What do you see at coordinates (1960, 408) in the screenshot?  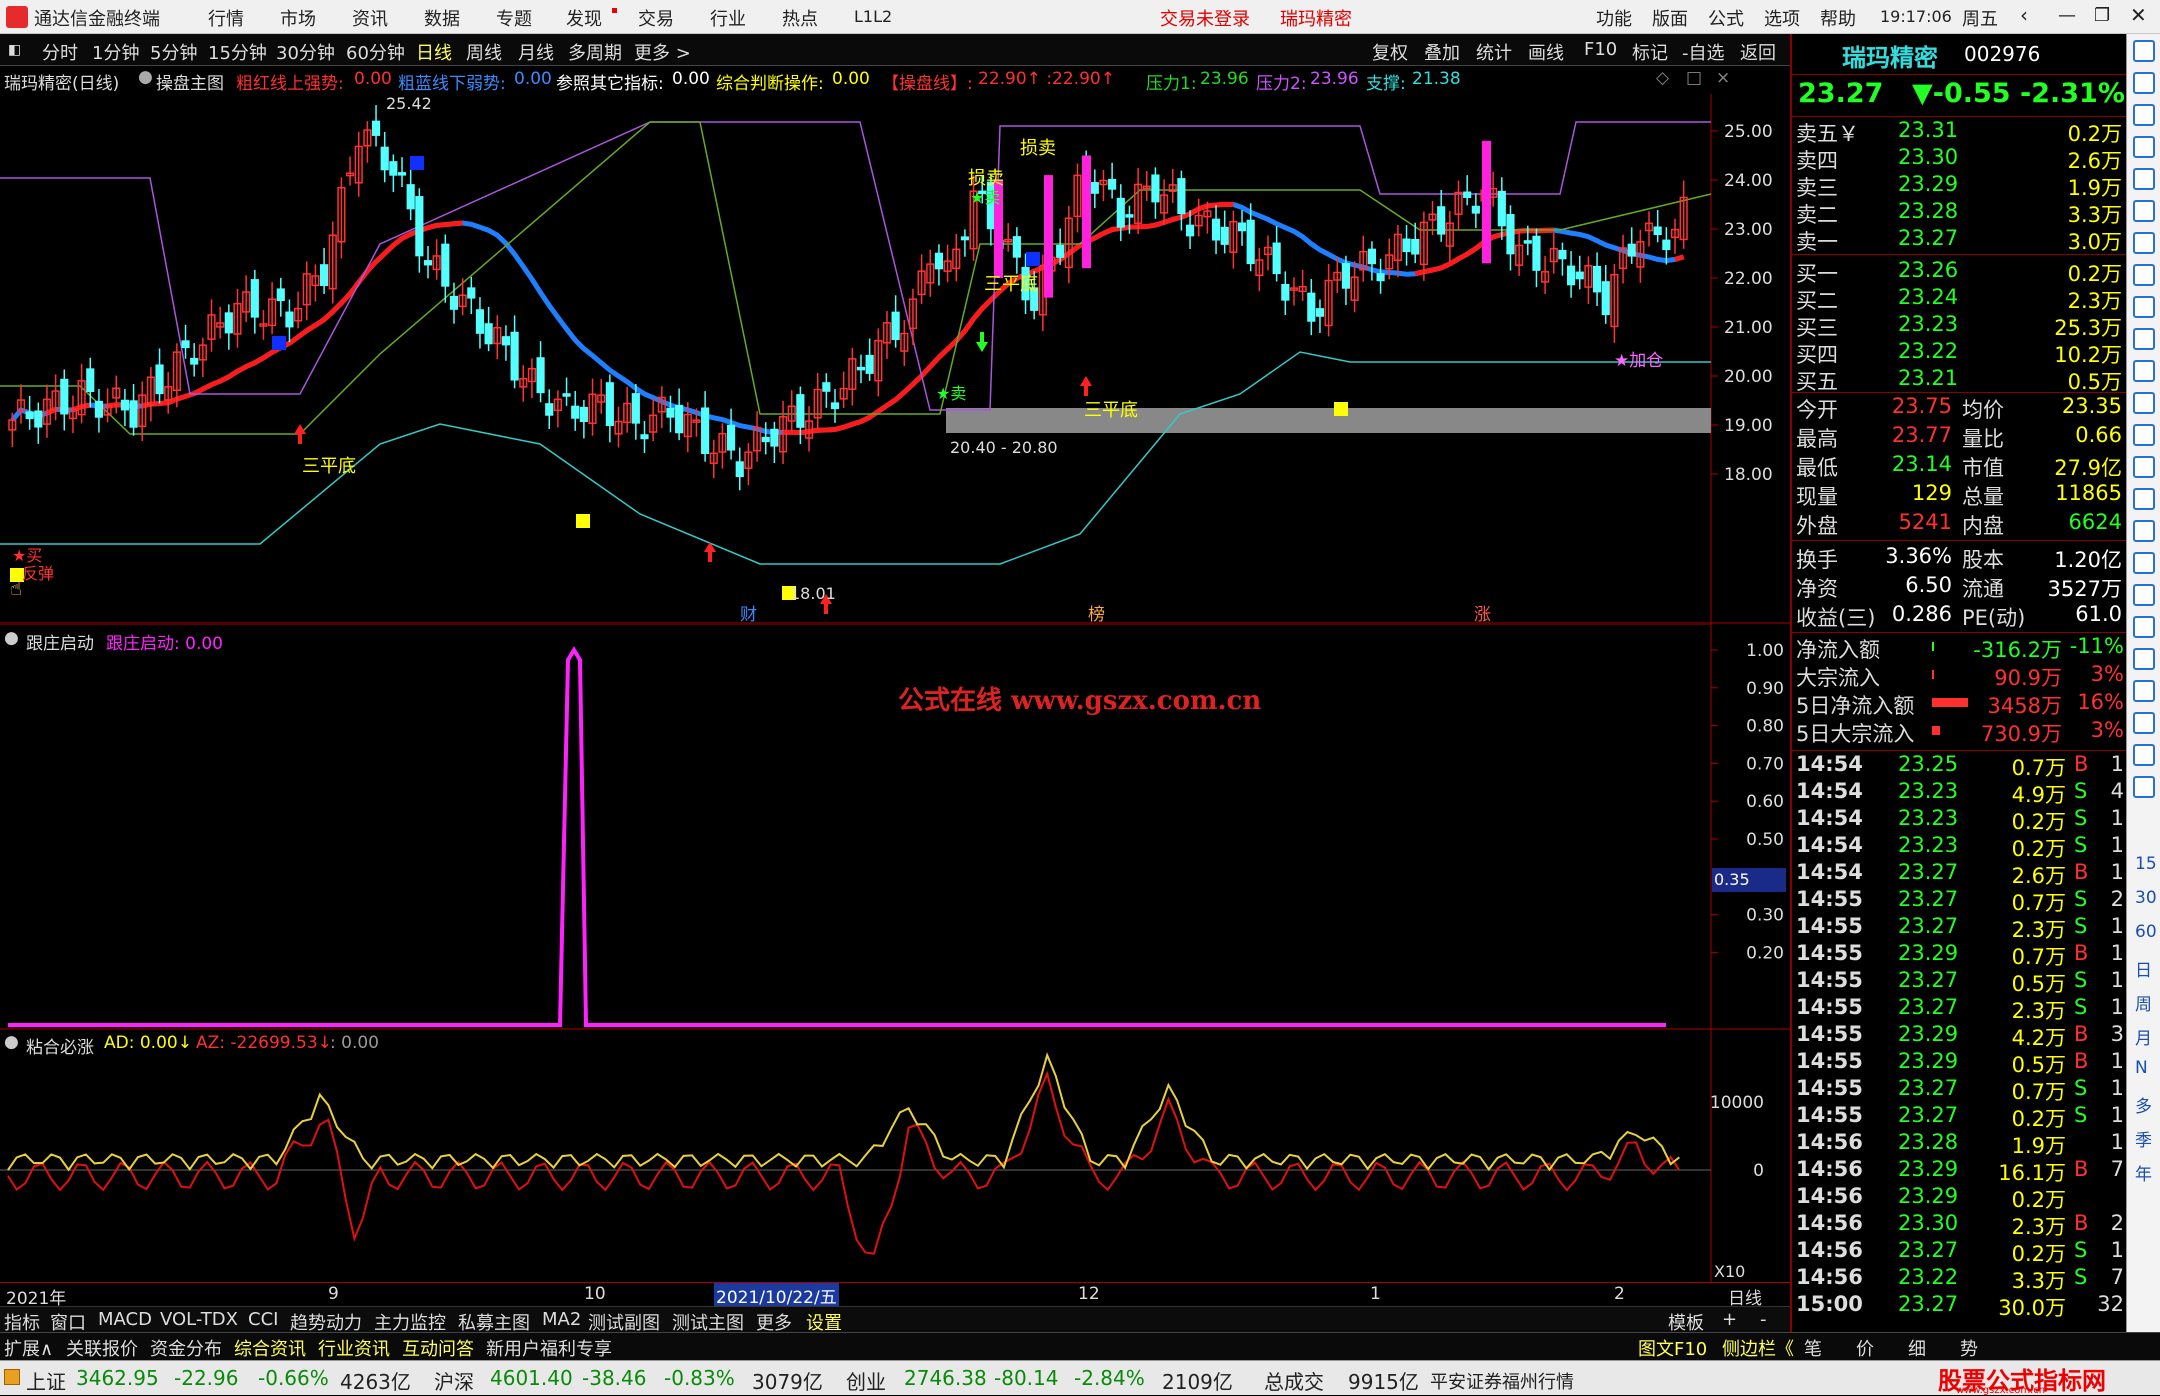 I see `stat-row: 今开 23.75 均价 23.35` at bounding box center [1960, 408].